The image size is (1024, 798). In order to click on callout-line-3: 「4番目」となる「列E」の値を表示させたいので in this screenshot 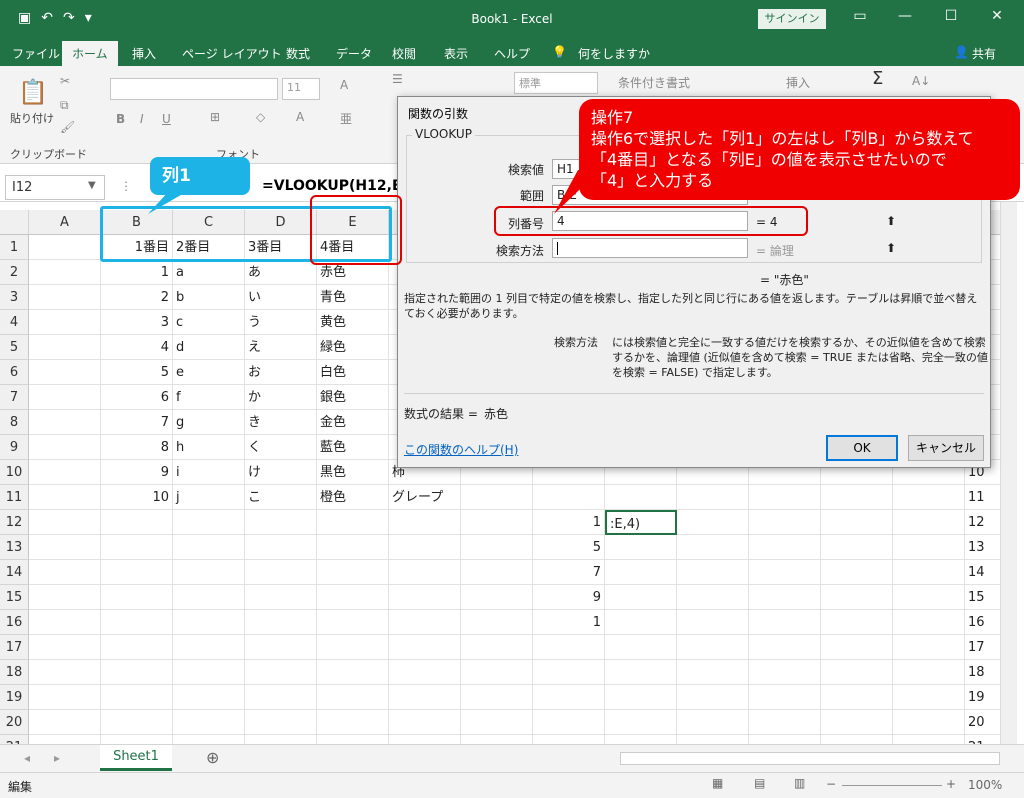, I will do `click(769, 159)`.